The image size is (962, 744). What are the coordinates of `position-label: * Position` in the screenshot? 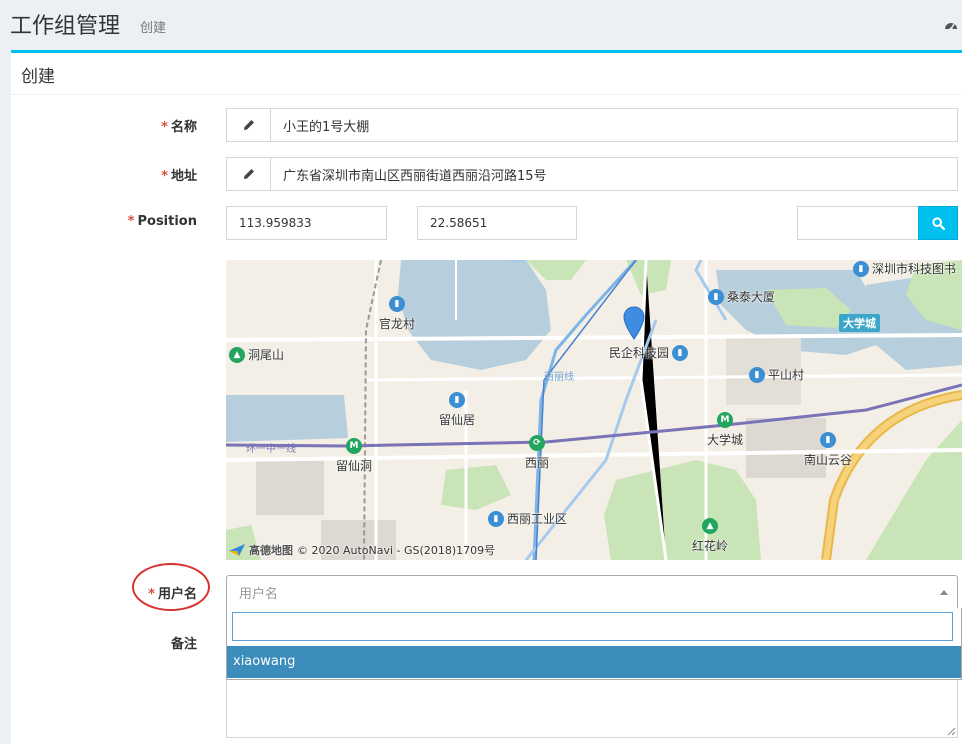 It's located at (162, 221).